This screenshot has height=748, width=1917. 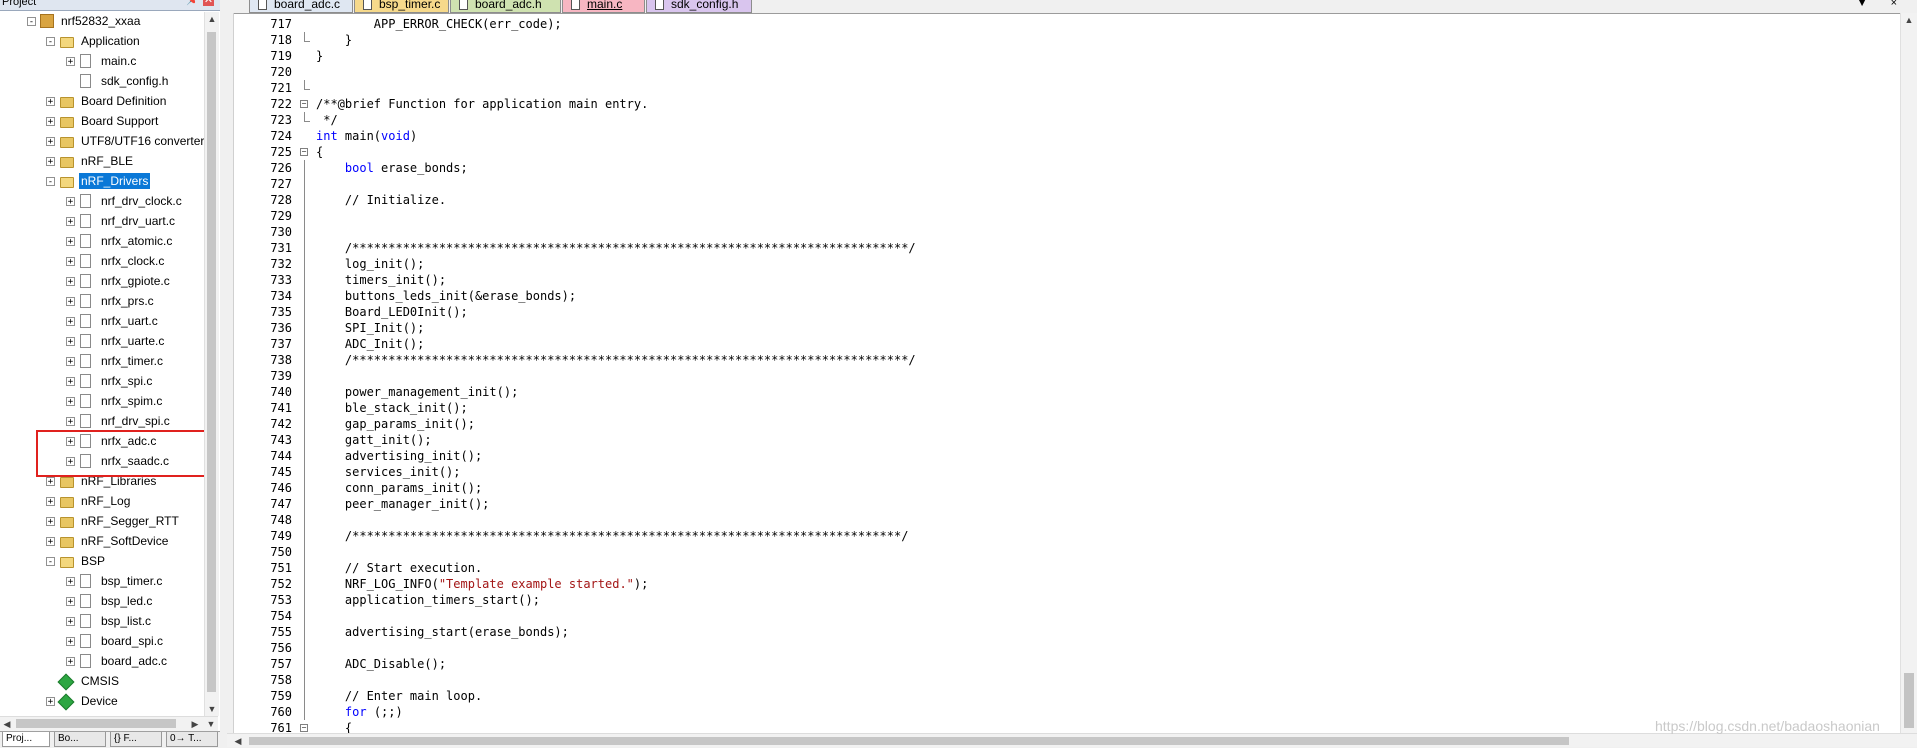 What do you see at coordinates (1064, 120) in the screenshot?
I see `code-line: 723 */` at bounding box center [1064, 120].